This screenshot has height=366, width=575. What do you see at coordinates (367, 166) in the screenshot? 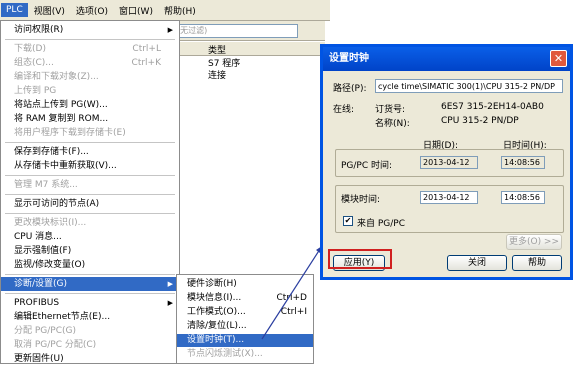
I see `pgpc-time-label: PG/PC 时间:` at bounding box center [367, 166].